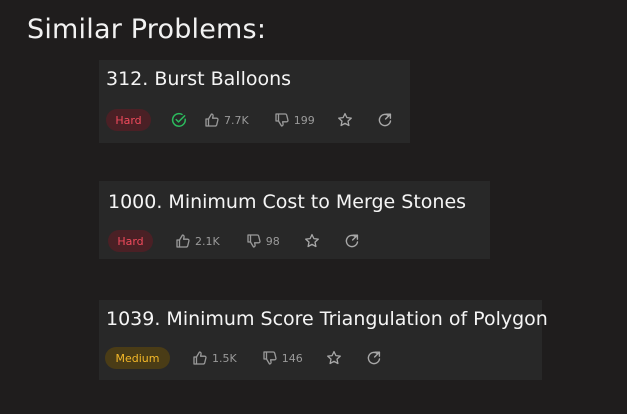 The image size is (627, 414). I want to click on dislikes-stat: 199, so click(294, 120).